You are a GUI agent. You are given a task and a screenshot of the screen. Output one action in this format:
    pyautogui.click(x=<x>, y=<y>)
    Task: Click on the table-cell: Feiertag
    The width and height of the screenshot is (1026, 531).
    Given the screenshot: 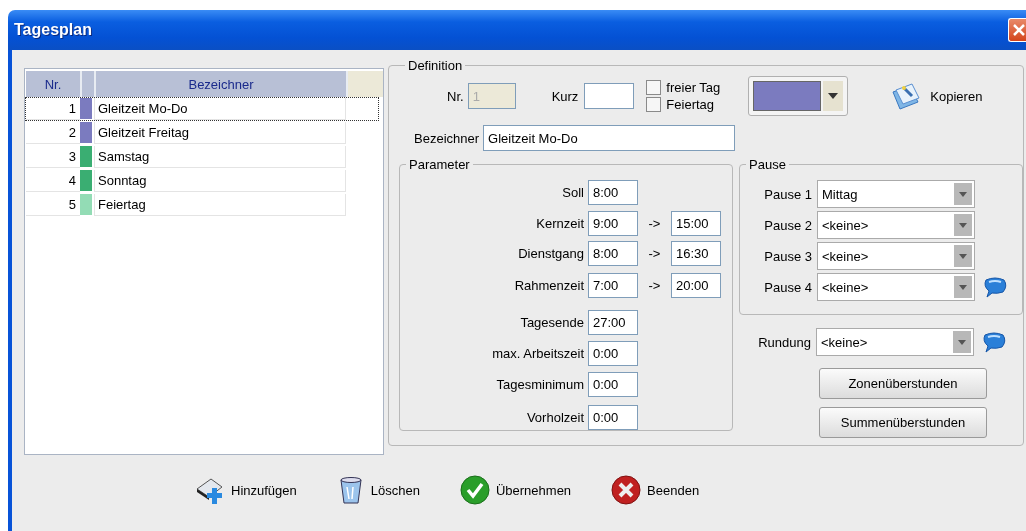 What is the action you would take?
    pyautogui.click(x=220, y=205)
    